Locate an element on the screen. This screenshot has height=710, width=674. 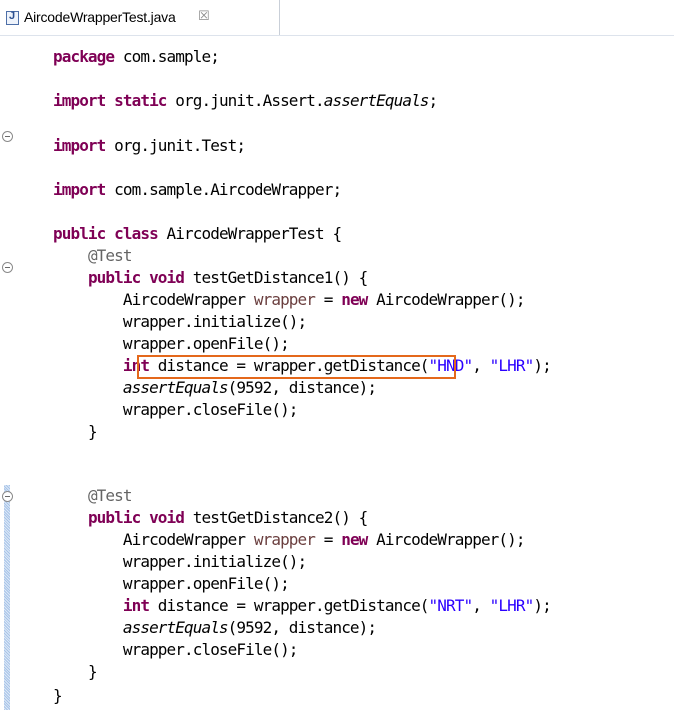
highlight-box is located at coordinates (296, 367).